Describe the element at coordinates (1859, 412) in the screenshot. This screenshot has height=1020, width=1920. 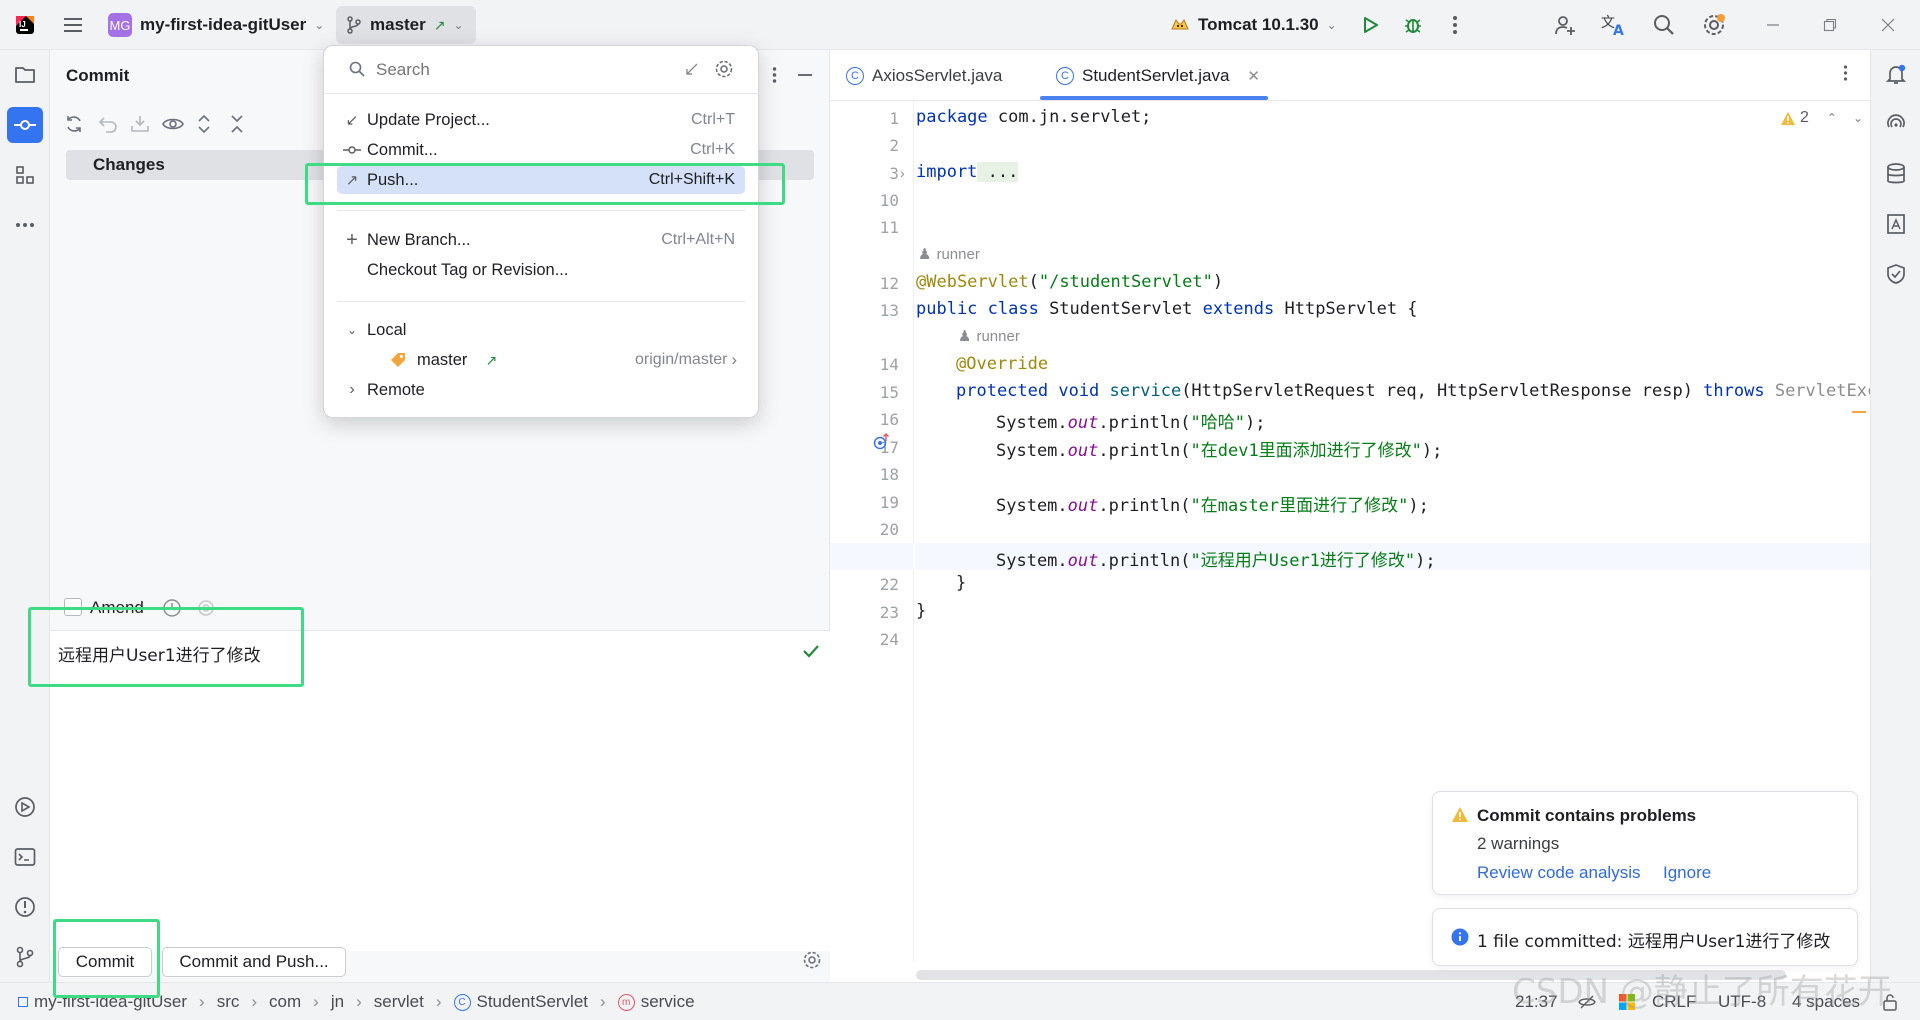
I see `warning-stripe-marker` at that location.